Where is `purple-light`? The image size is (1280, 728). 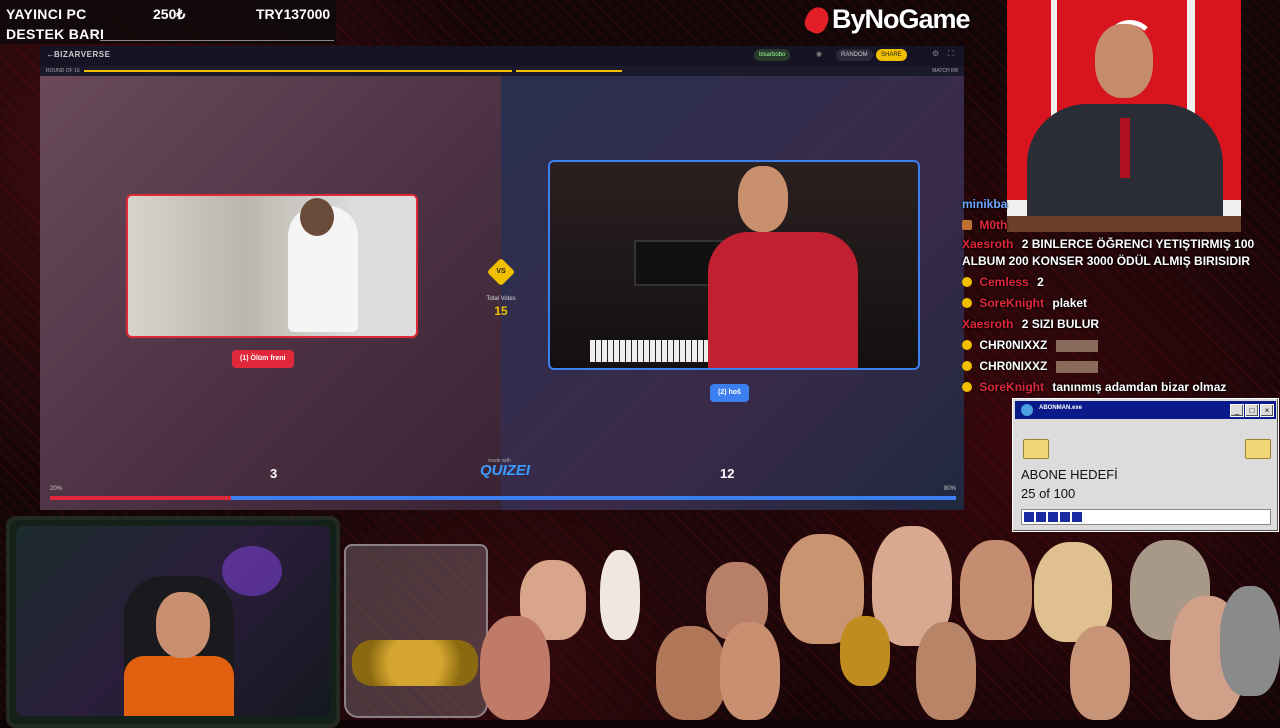
purple-light is located at coordinates (252, 571).